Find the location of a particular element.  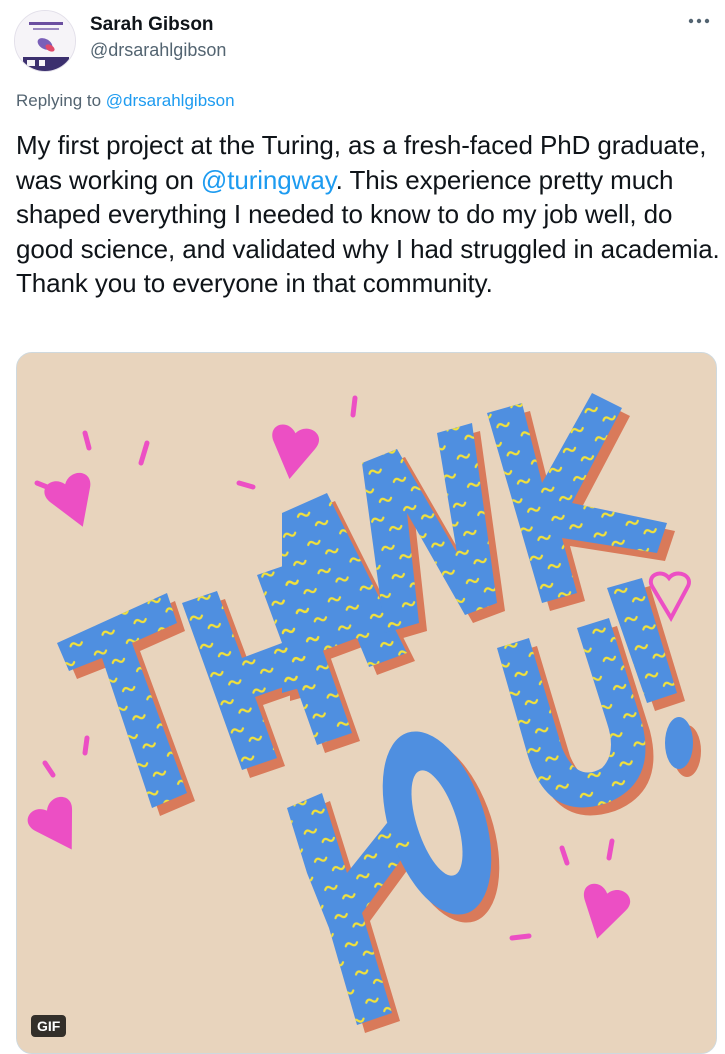

gif-badge: GIF is located at coordinates (49, 1026).